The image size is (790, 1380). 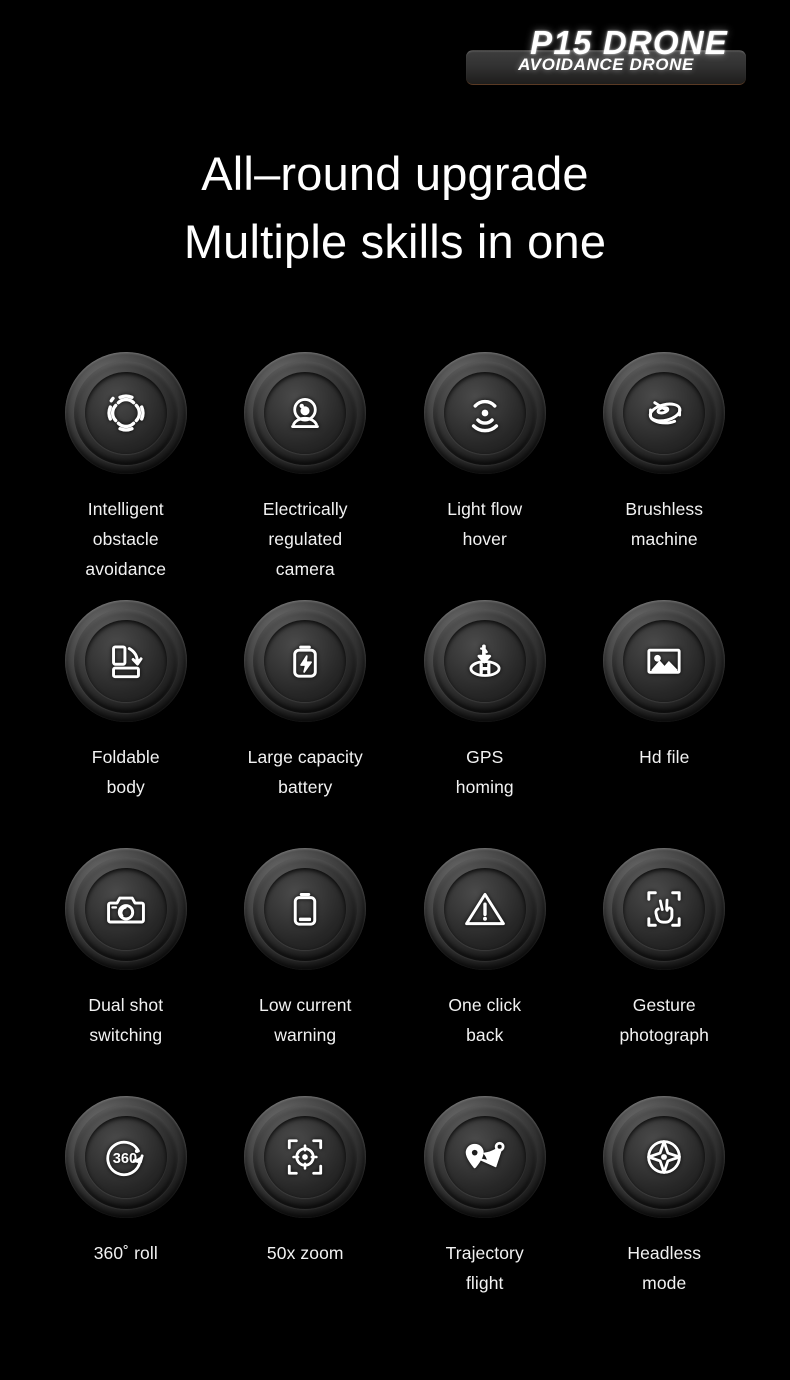 I want to click on feature-item: Hd file, so click(x=665, y=724).